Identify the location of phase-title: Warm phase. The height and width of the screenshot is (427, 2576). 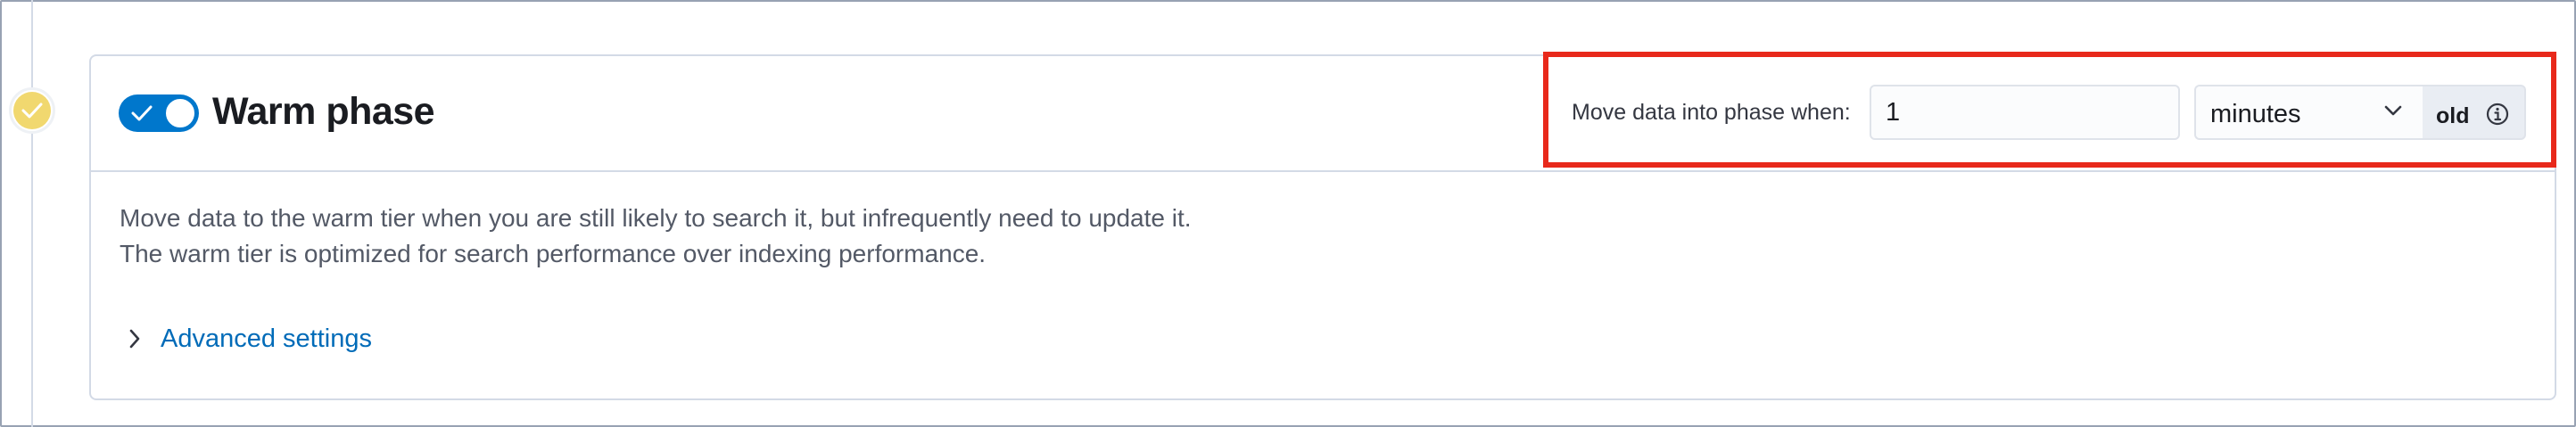
(323, 111).